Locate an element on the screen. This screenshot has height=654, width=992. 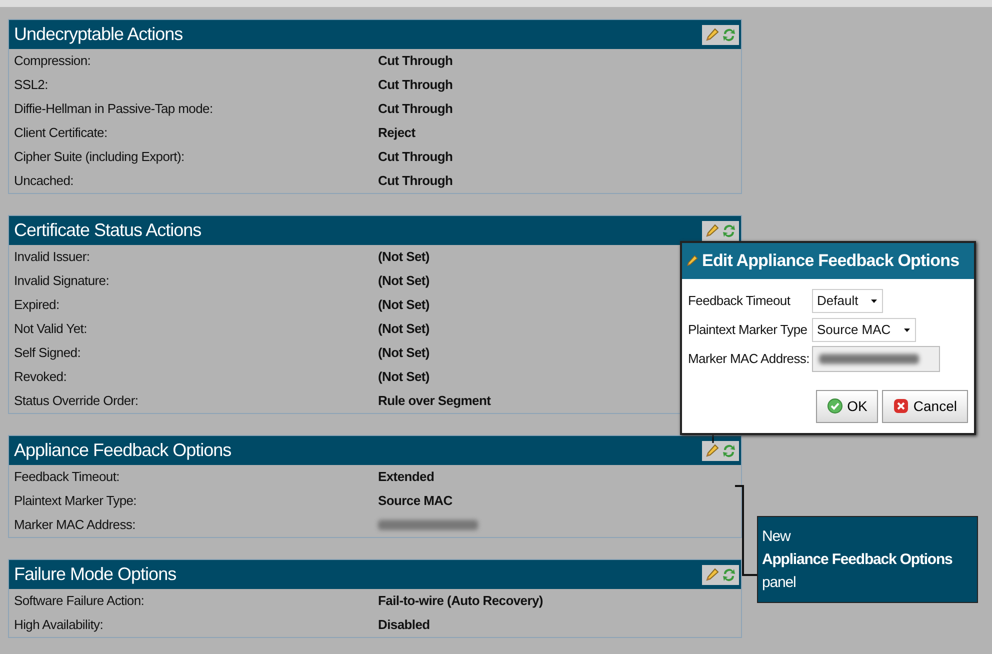
cancel-button: Cancel is located at coordinates (925, 406).